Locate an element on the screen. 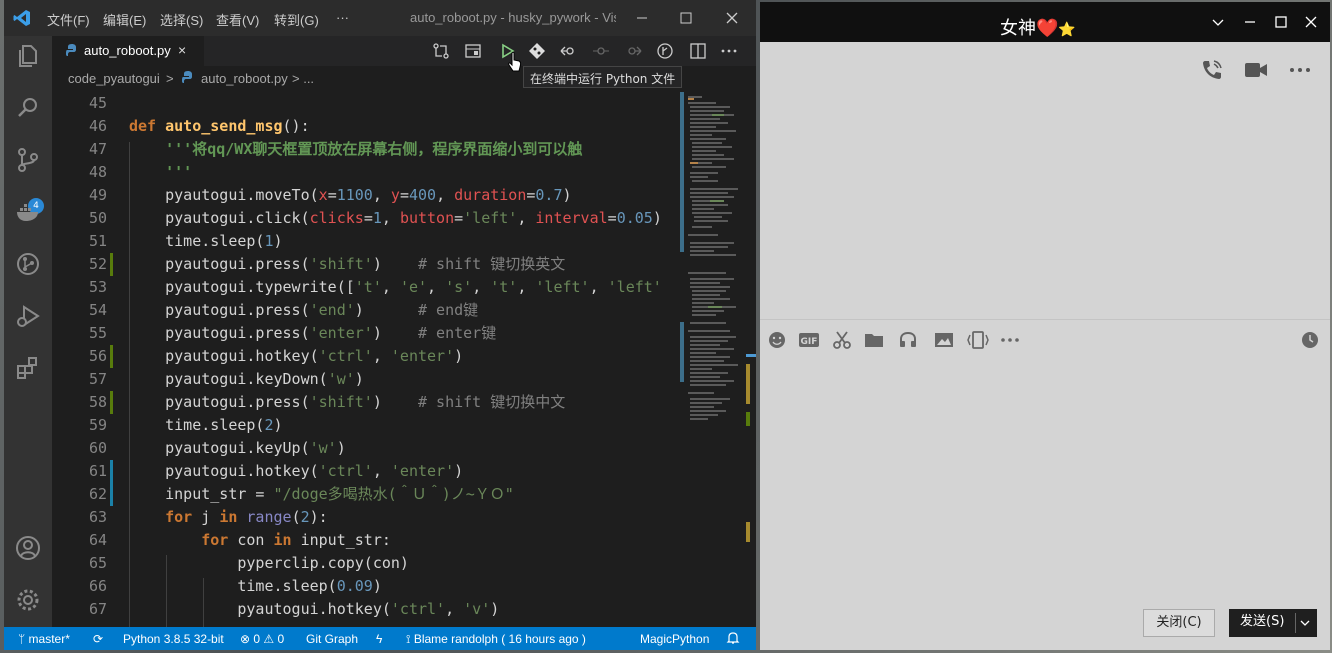  menu-go: 转到(G) is located at coordinates (296, 19).